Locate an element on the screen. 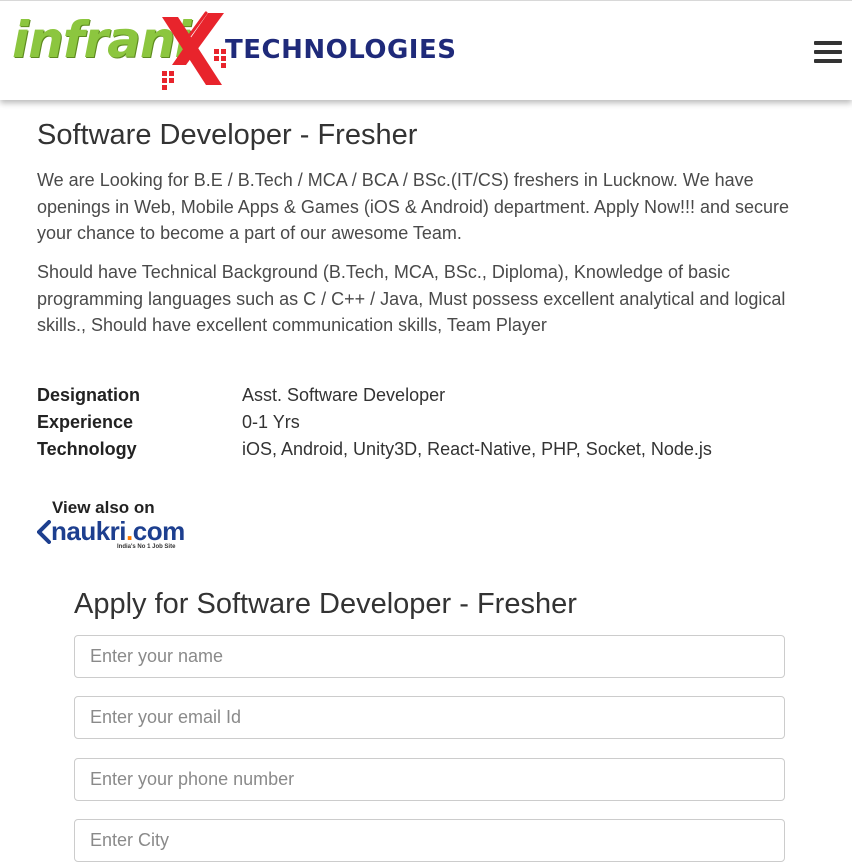 Image resolution: width=852 pixels, height=862 pixels. naukri-logo-main: naukri is located at coordinates (89, 531).